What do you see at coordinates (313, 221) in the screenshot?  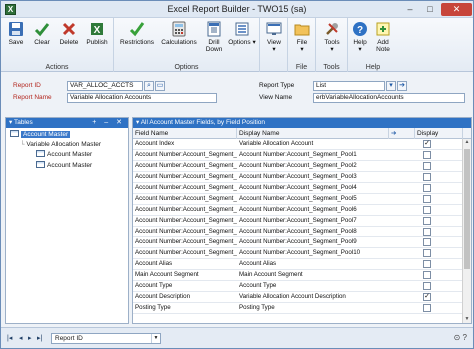 I see `display-name-cell: Account Number:Account_Segment_Pool7` at bounding box center [313, 221].